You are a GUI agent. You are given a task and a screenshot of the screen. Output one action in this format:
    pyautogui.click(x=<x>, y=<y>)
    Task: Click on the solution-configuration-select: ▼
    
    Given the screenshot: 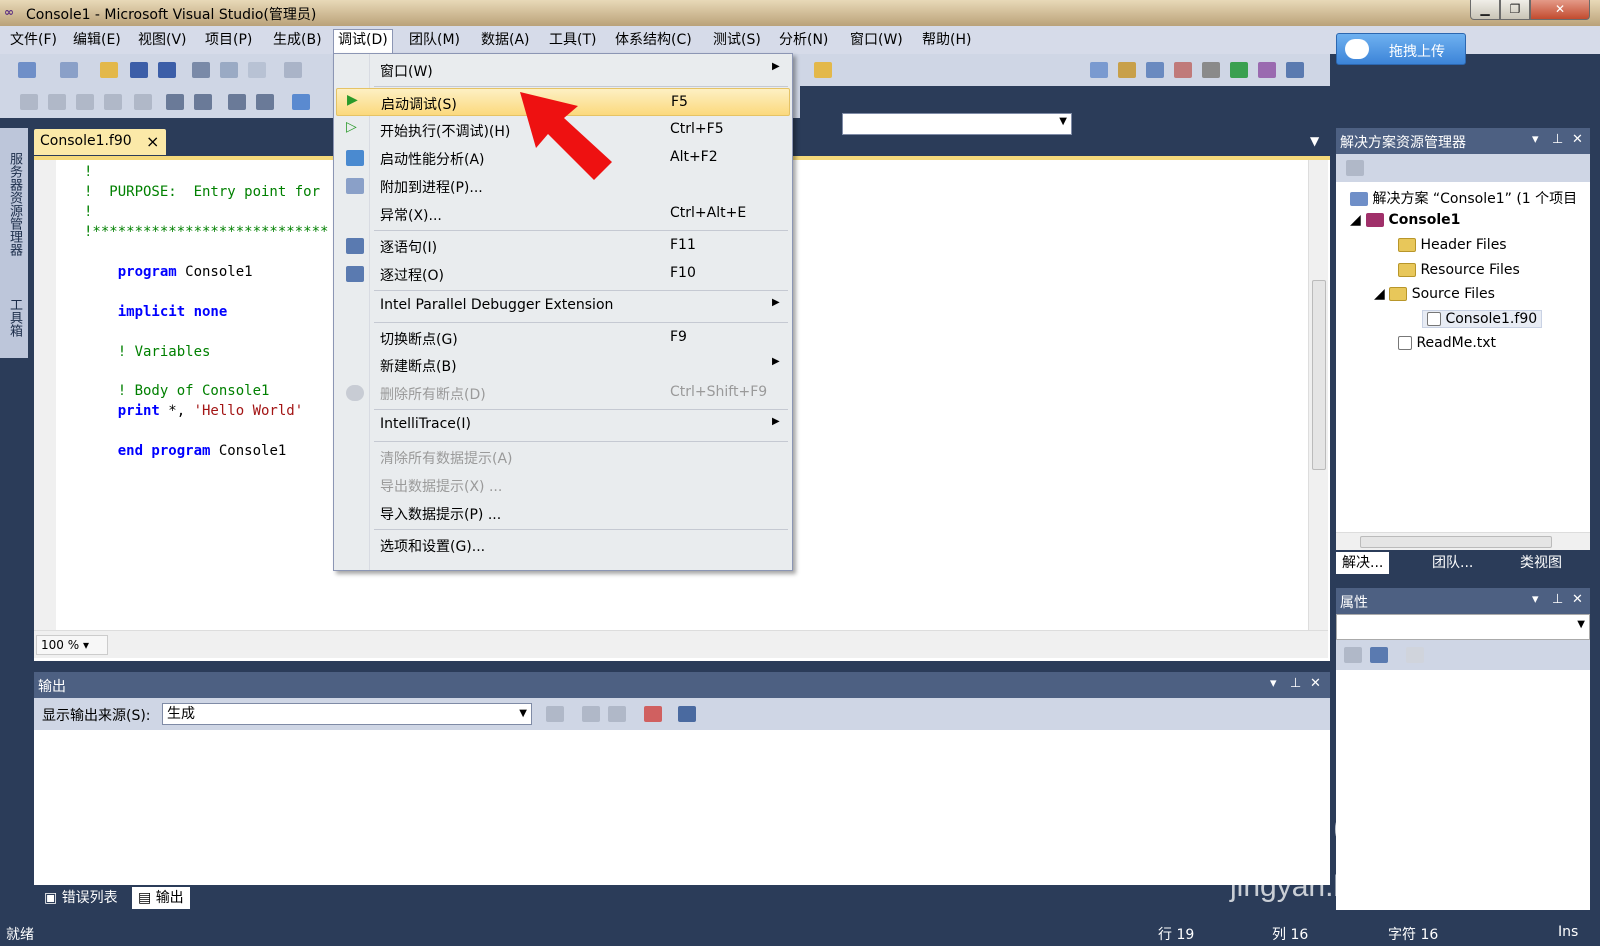 What is the action you would take?
    pyautogui.click(x=957, y=124)
    